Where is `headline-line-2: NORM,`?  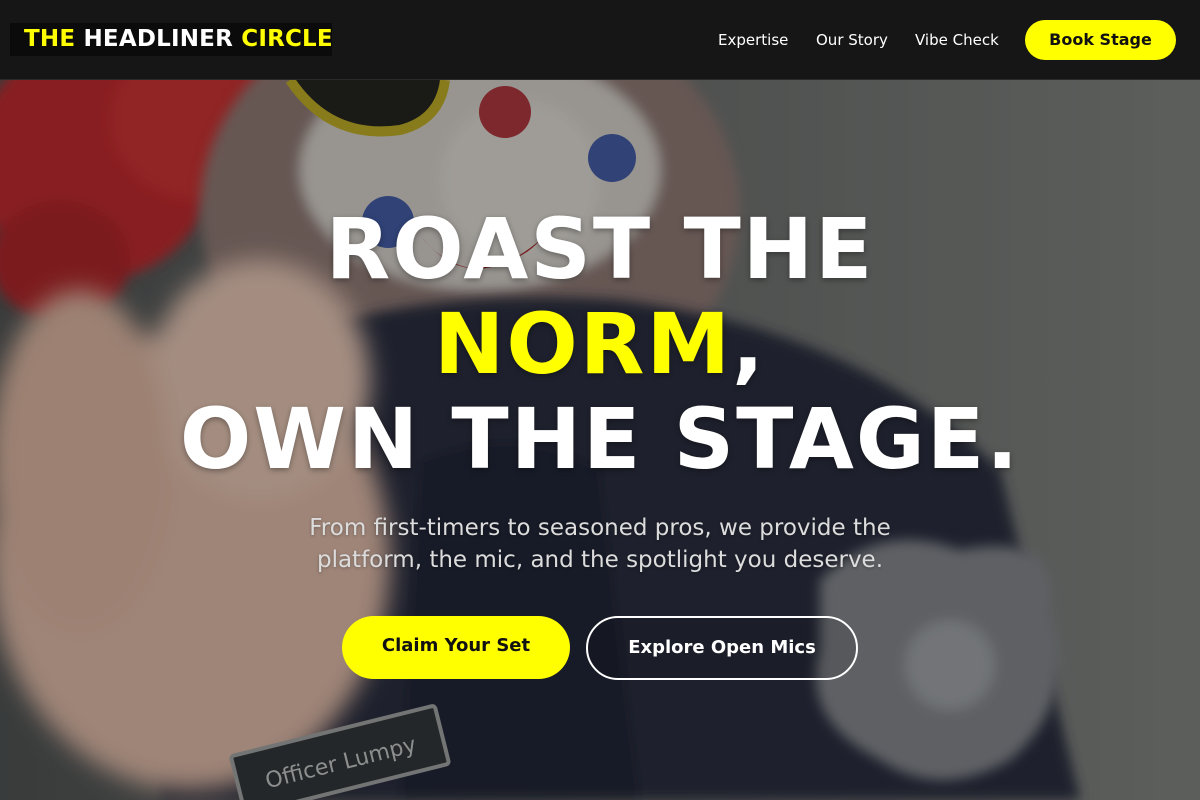
headline-line-2: NORM, is located at coordinates (600, 344).